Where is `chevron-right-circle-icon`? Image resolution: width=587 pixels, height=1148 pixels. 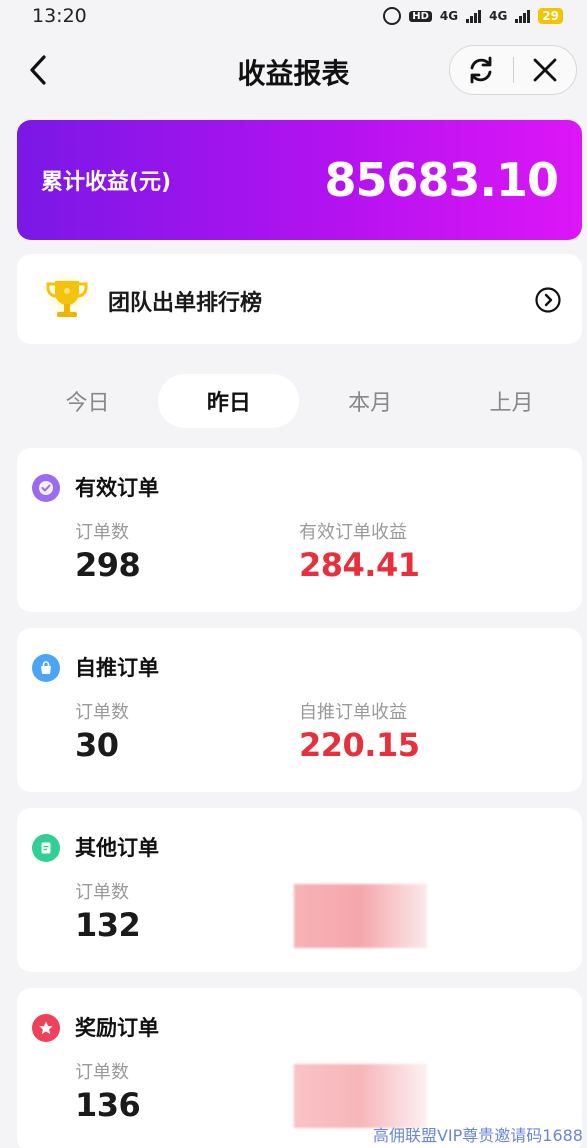
chevron-right-circle-icon is located at coordinates (548, 300).